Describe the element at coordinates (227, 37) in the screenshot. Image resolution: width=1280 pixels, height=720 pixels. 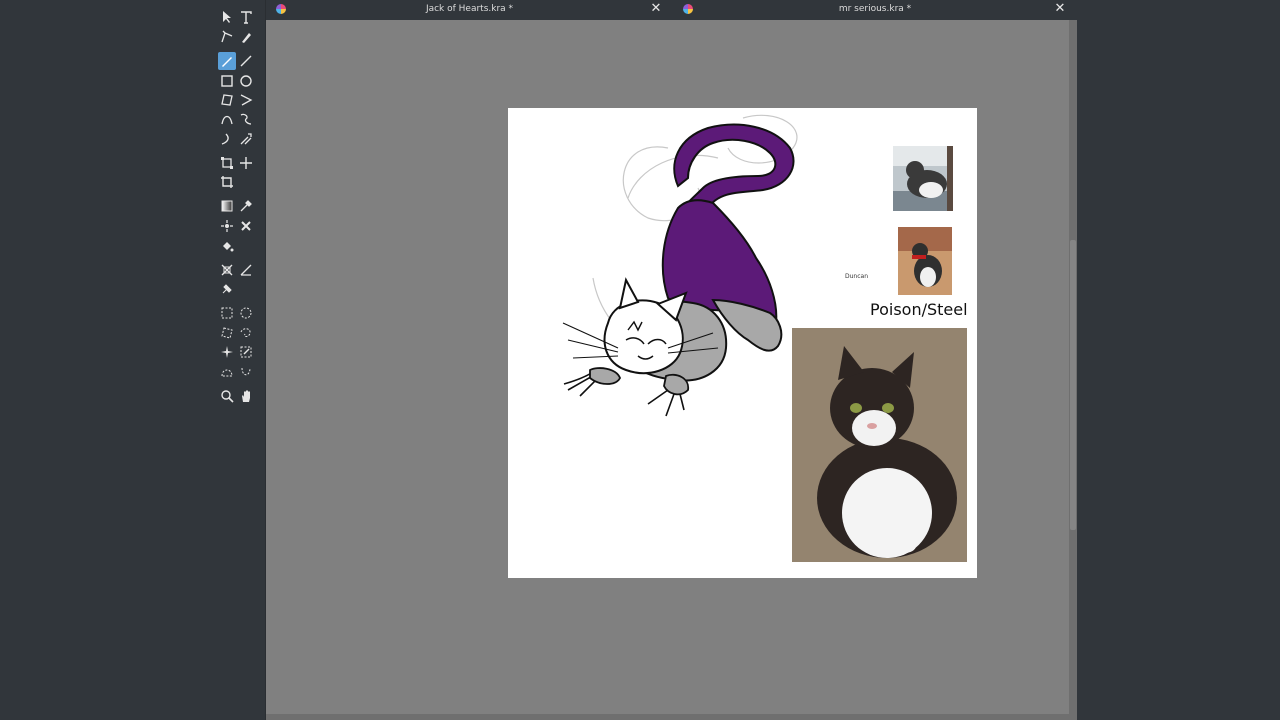
I see `edit-shapes-tool-icon` at that location.